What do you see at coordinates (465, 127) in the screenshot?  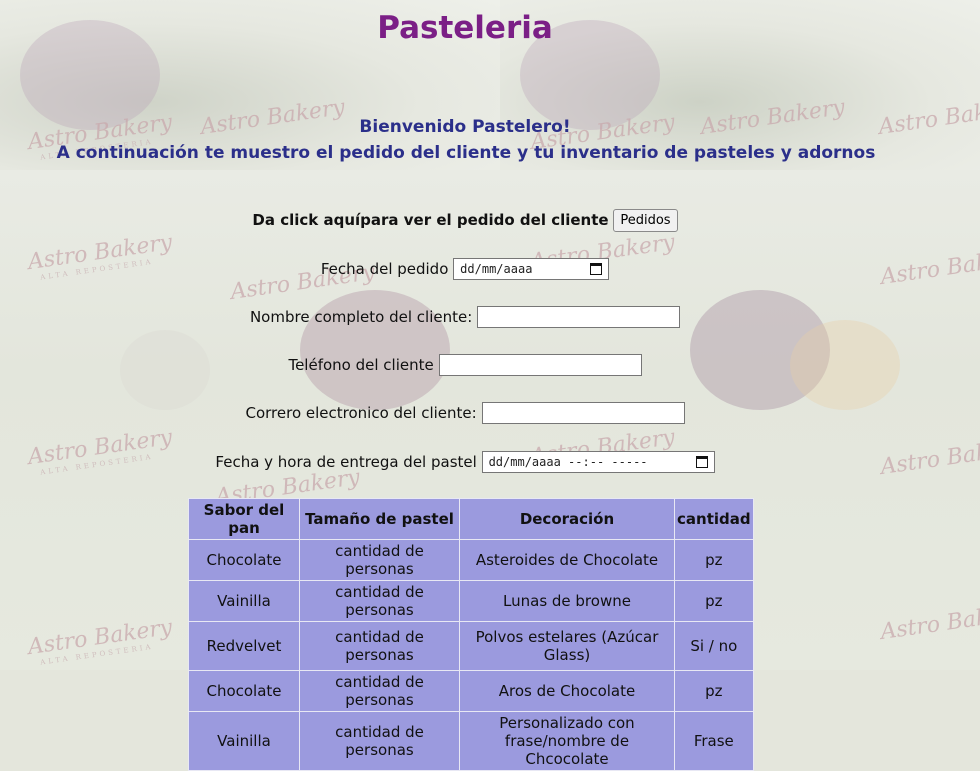 I see `welcome-heading: Bienvenido Pastelero!` at bounding box center [465, 127].